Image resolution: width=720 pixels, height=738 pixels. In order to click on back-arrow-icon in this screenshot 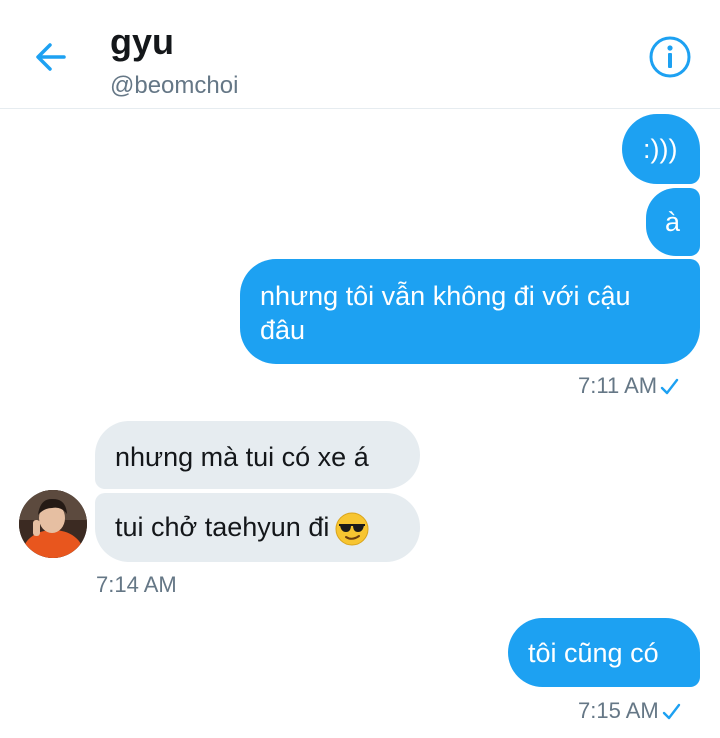, I will do `click(51, 57)`.